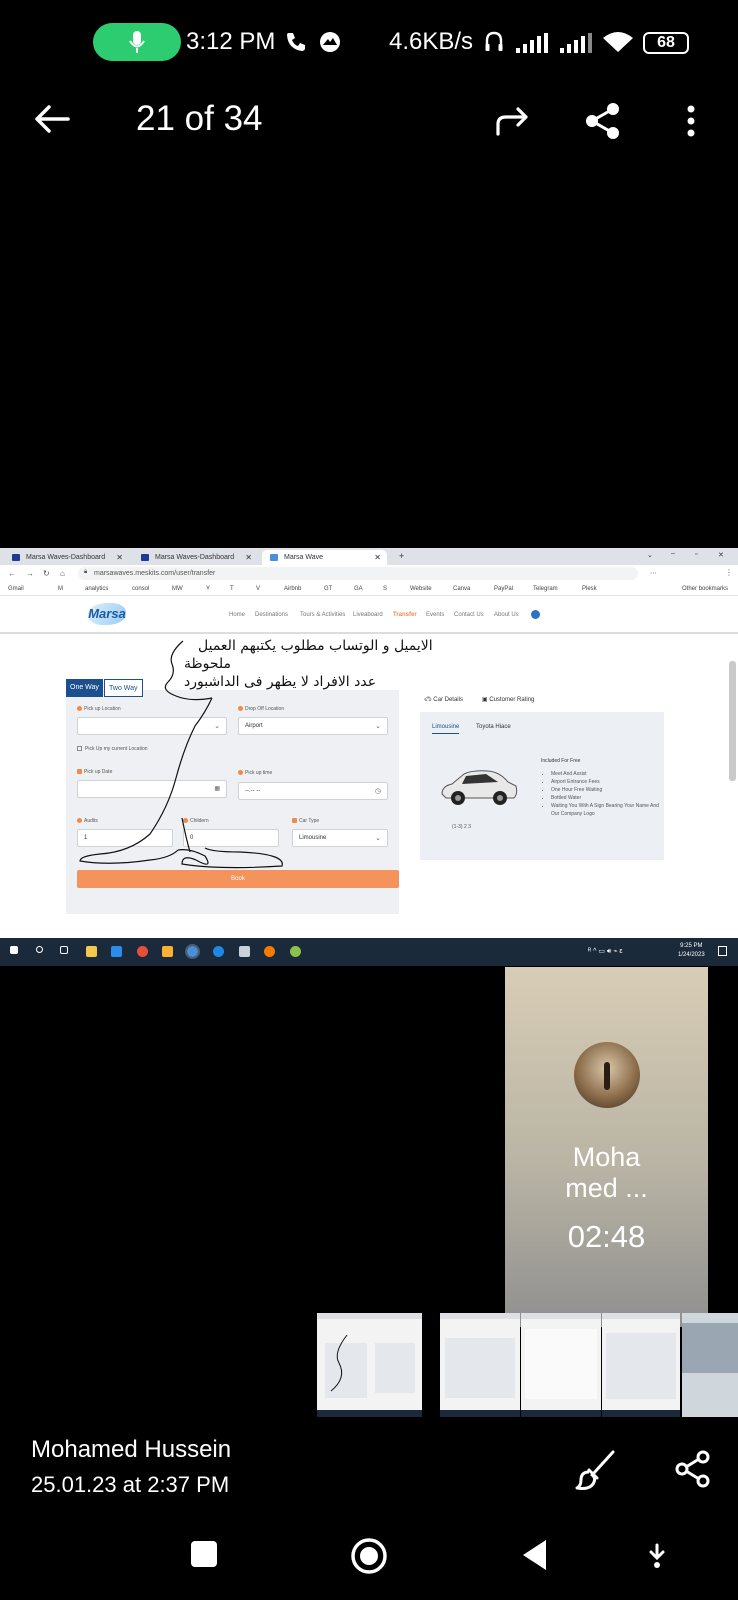 The image size is (738, 1600). I want to click on windows-taskbar: ᴿ ^ ▭ 🔊︎ ⌁ ε 9:25 PM 1/24/2023, so click(369, 952).